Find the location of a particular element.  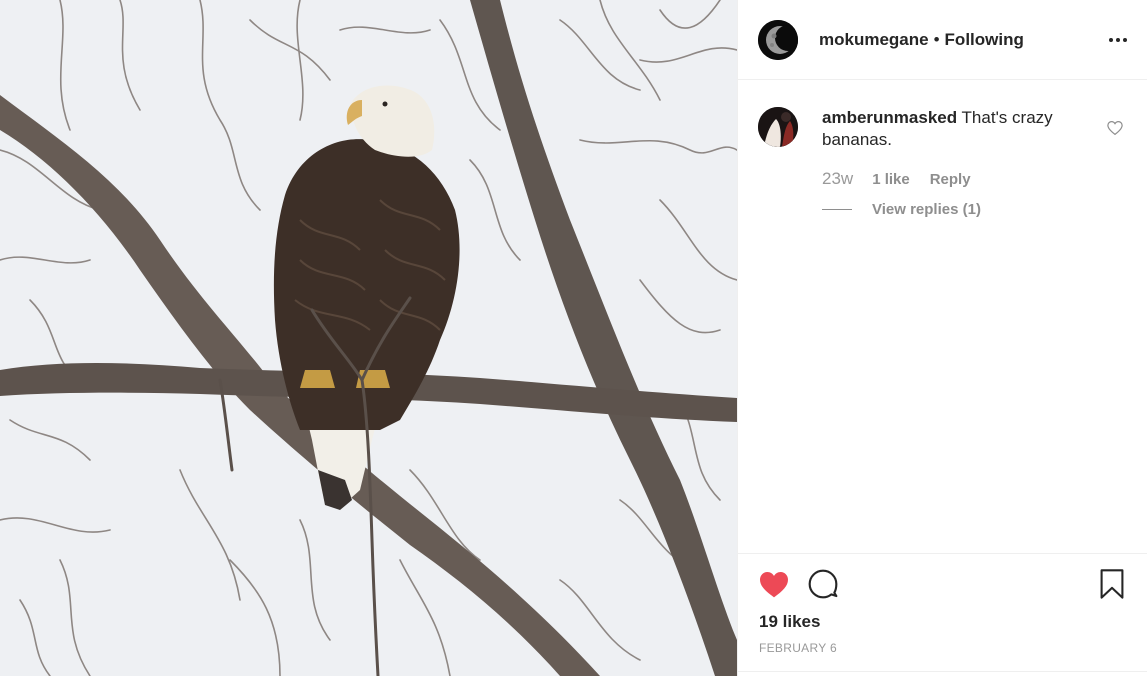

more-options-icon is located at coordinates (1118, 40).